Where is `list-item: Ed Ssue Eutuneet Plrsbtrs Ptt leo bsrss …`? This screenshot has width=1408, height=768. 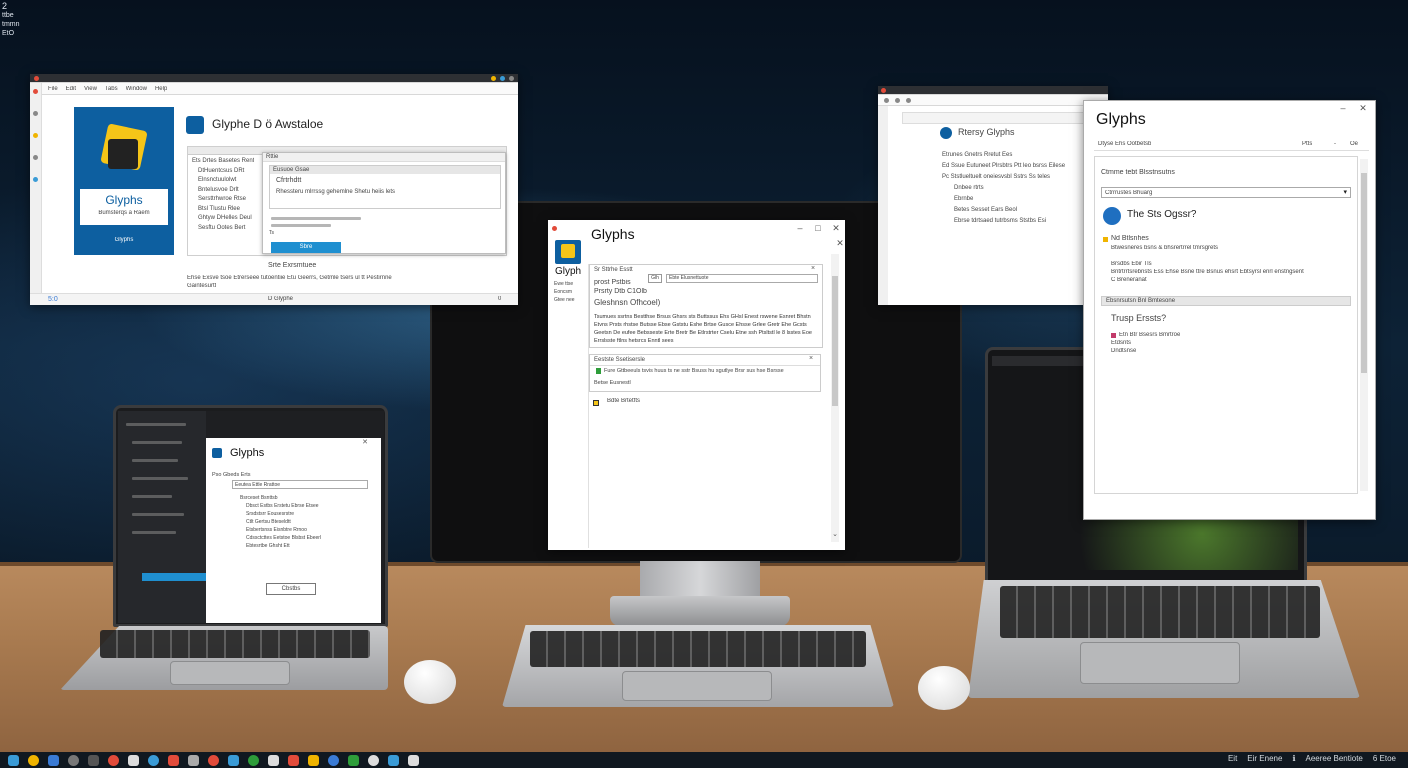 list-item: Ed Ssue Eutuneet Plrsbtrs Ptt leo bsrss … is located at coordinates (1003, 166).